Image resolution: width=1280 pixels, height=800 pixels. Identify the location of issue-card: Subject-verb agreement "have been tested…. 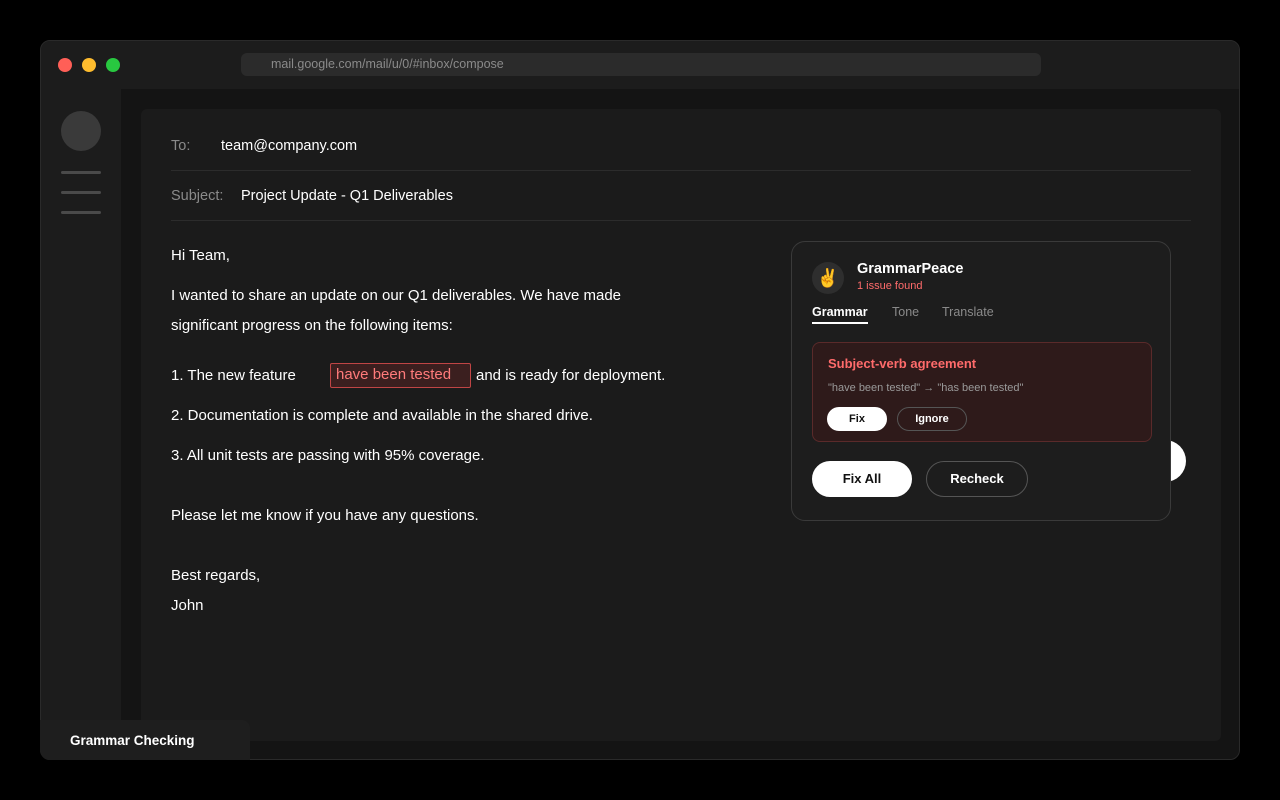
(982, 392).